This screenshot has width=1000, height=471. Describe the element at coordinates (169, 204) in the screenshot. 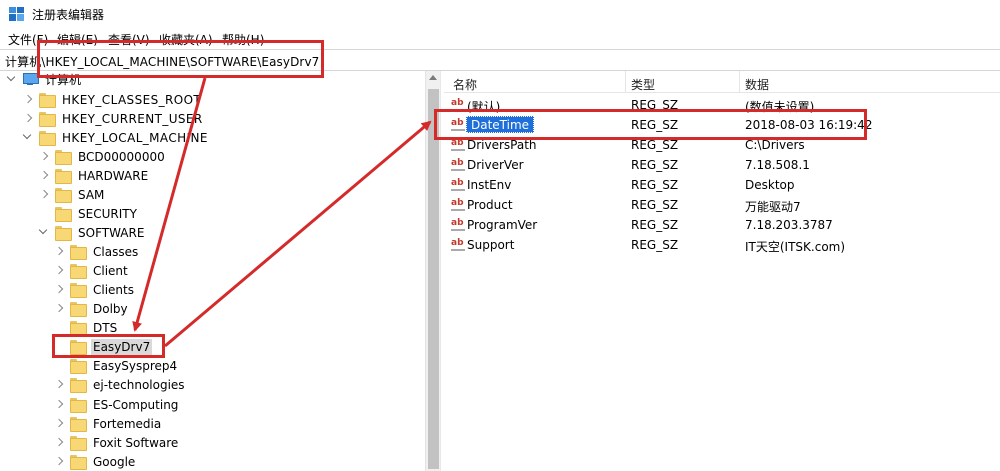

I see `arrow-address-to-key` at that location.